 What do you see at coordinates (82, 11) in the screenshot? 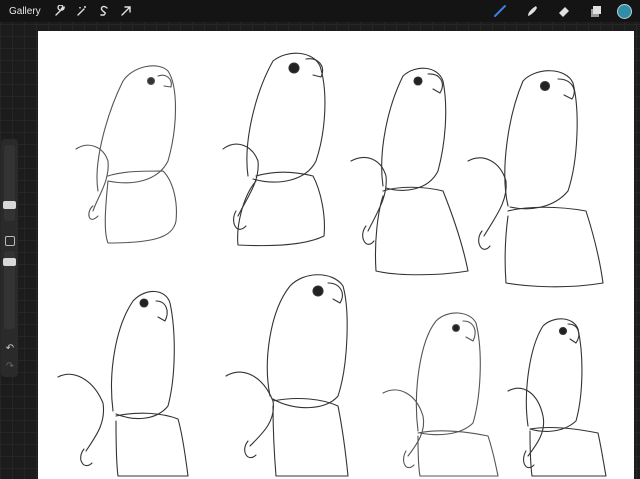
I see `magic-wand-icon` at bounding box center [82, 11].